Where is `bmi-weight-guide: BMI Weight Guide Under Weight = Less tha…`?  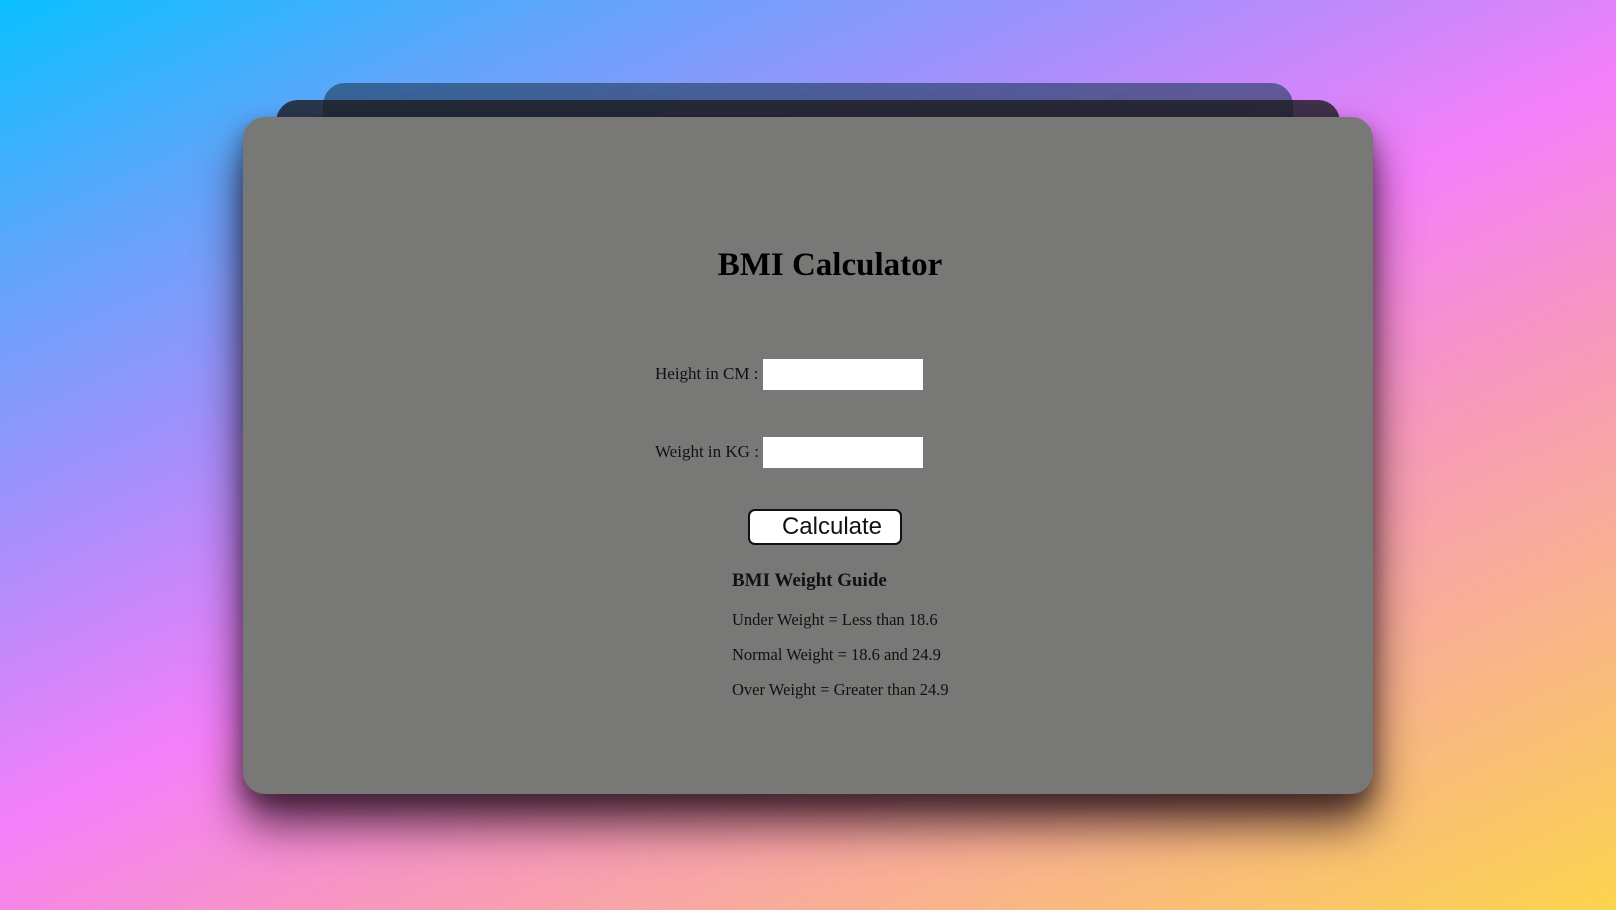
bmi-weight-guide: BMI Weight Guide Under Weight = Less tha… is located at coordinates (840, 642).